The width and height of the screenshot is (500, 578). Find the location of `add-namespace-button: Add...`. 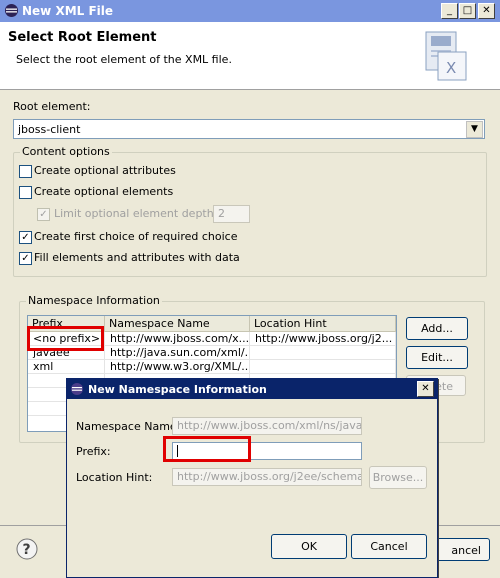

add-namespace-button: Add... is located at coordinates (437, 328).